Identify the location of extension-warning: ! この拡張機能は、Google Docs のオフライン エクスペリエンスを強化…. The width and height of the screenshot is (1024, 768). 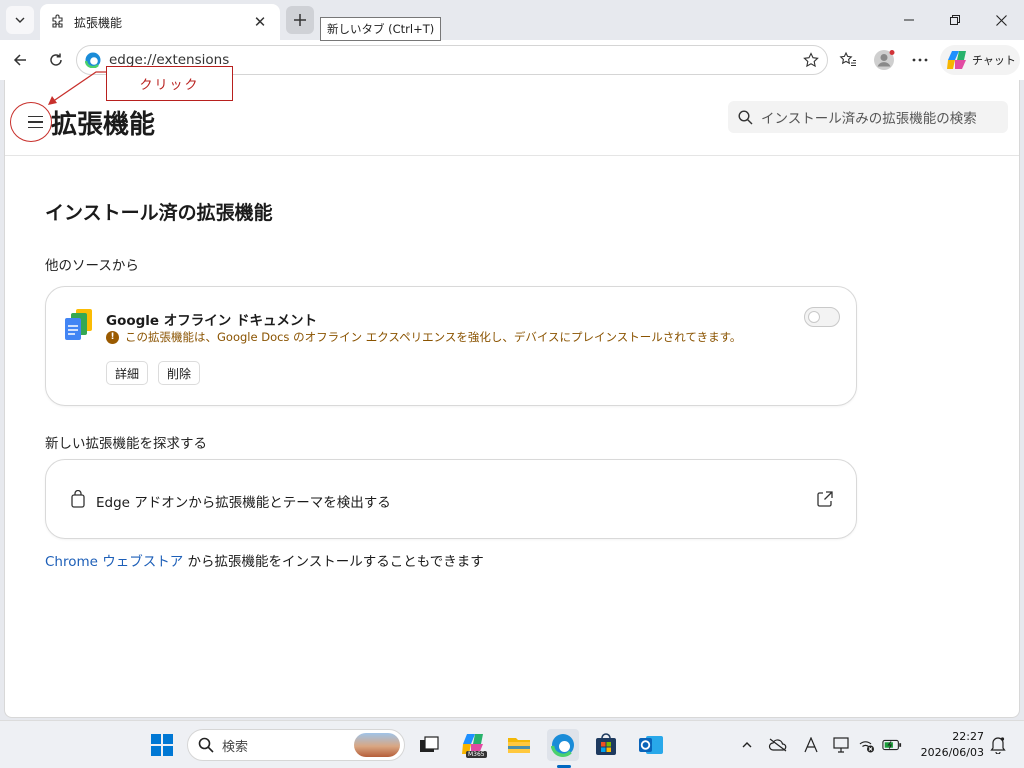
(423, 337).